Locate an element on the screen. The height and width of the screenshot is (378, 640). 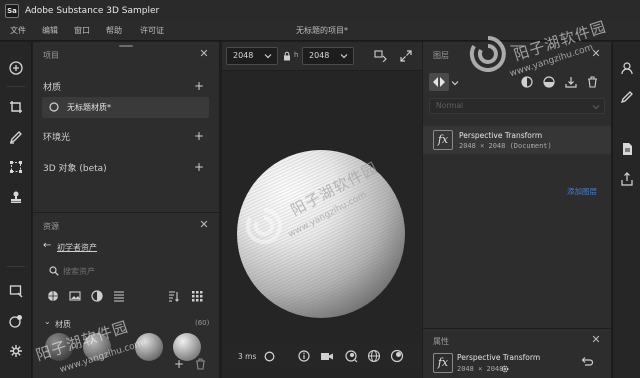
user-icon is located at coordinates (627, 68).